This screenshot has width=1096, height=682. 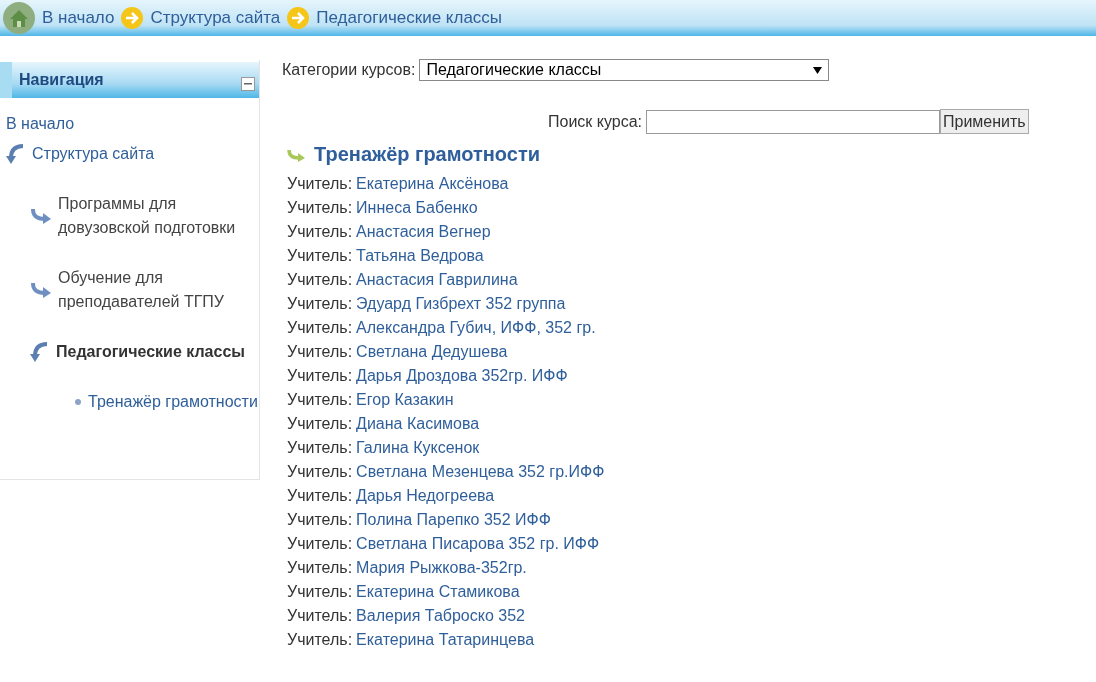 I want to click on apply-button: Применить, so click(x=984, y=121).